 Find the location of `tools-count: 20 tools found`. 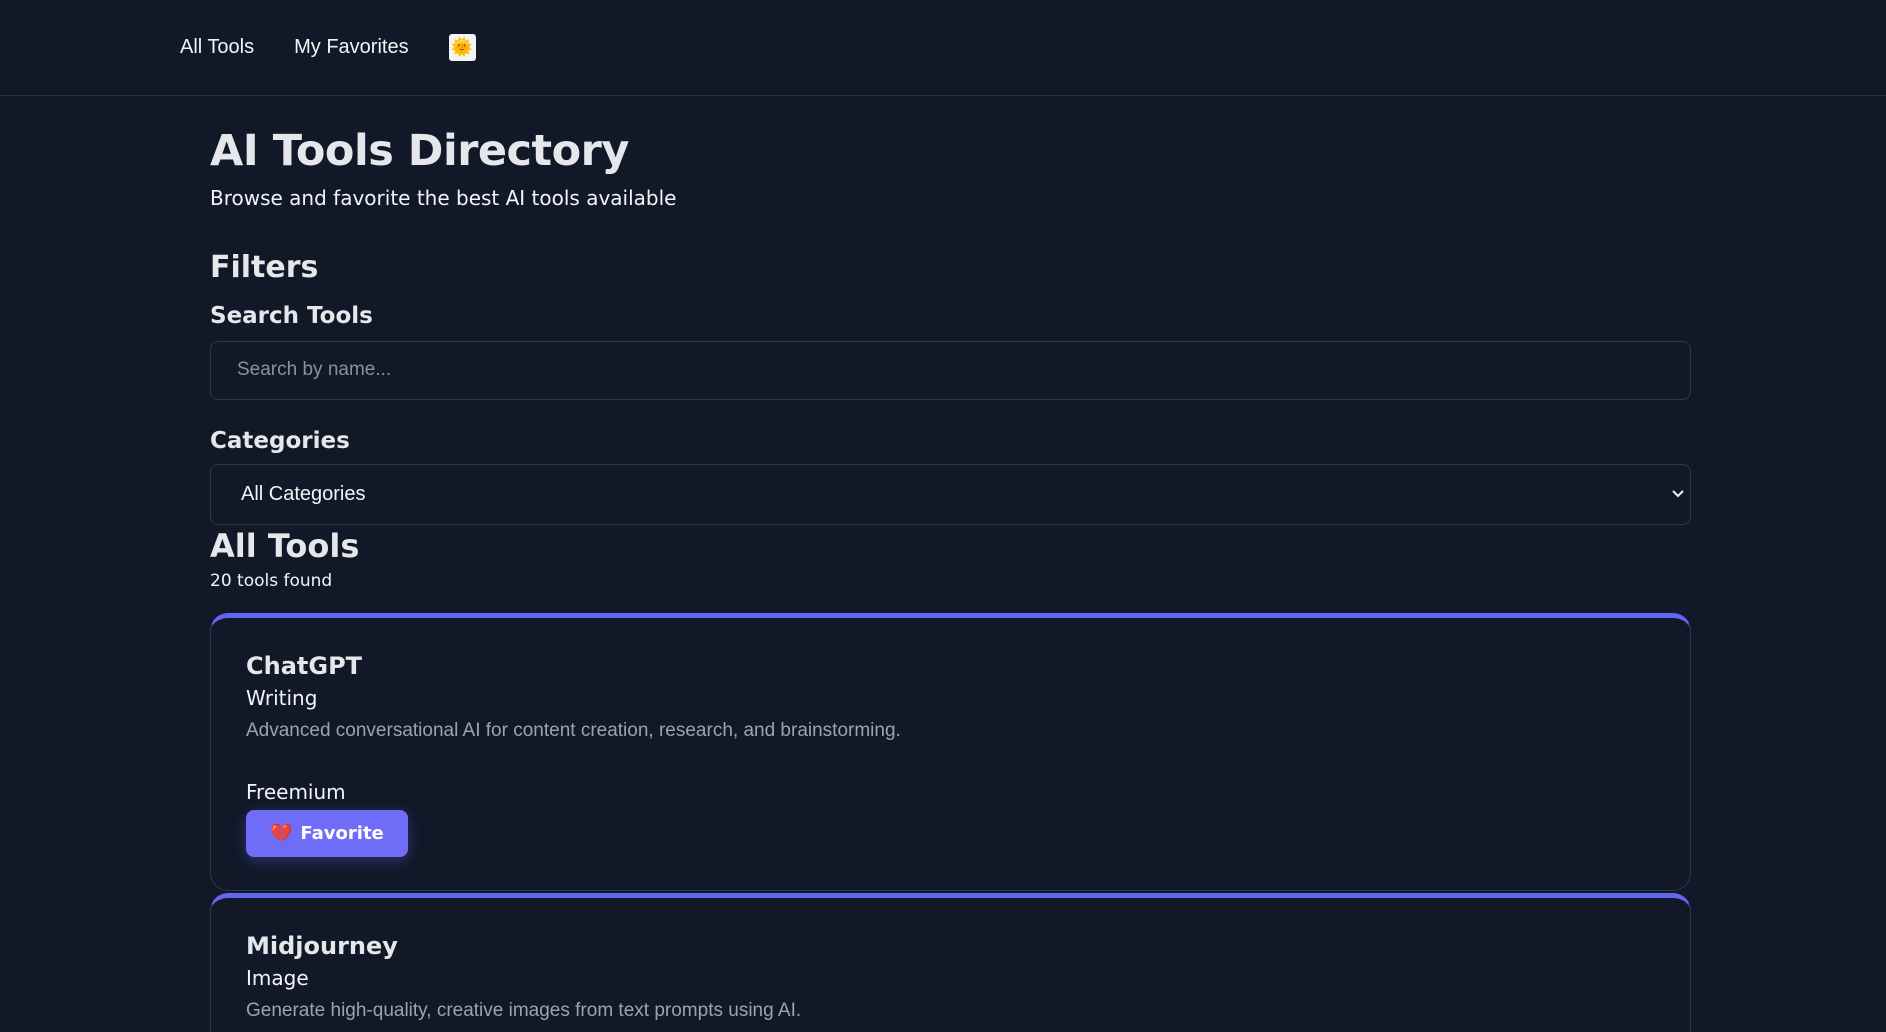

tools-count: 20 tools found is located at coordinates (271, 580).